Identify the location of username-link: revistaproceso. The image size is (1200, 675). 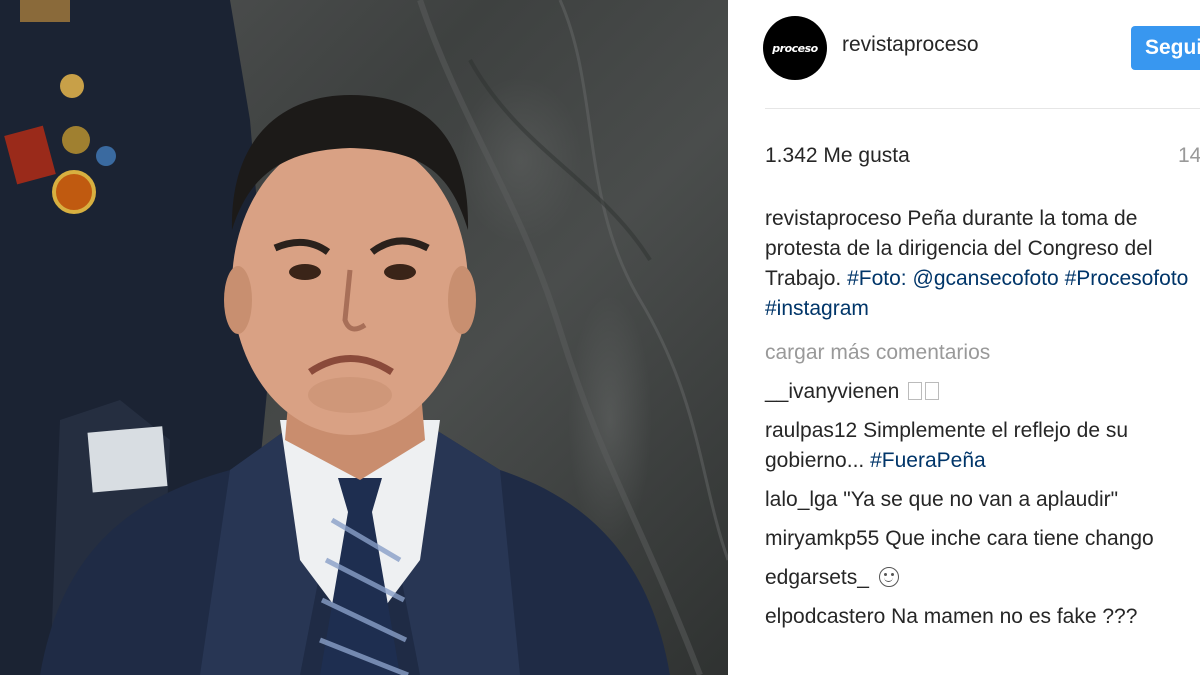
(910, 45).